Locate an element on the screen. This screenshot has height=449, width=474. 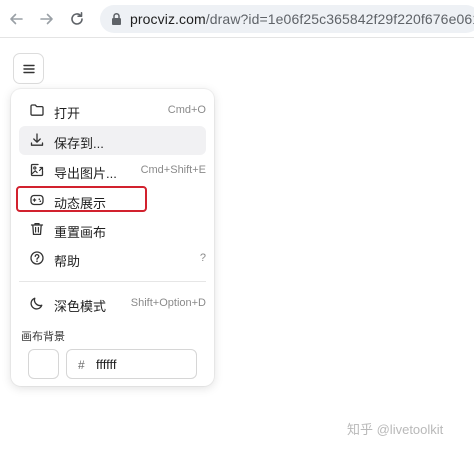
hamburger-icon is located at coordinates (28, 68).